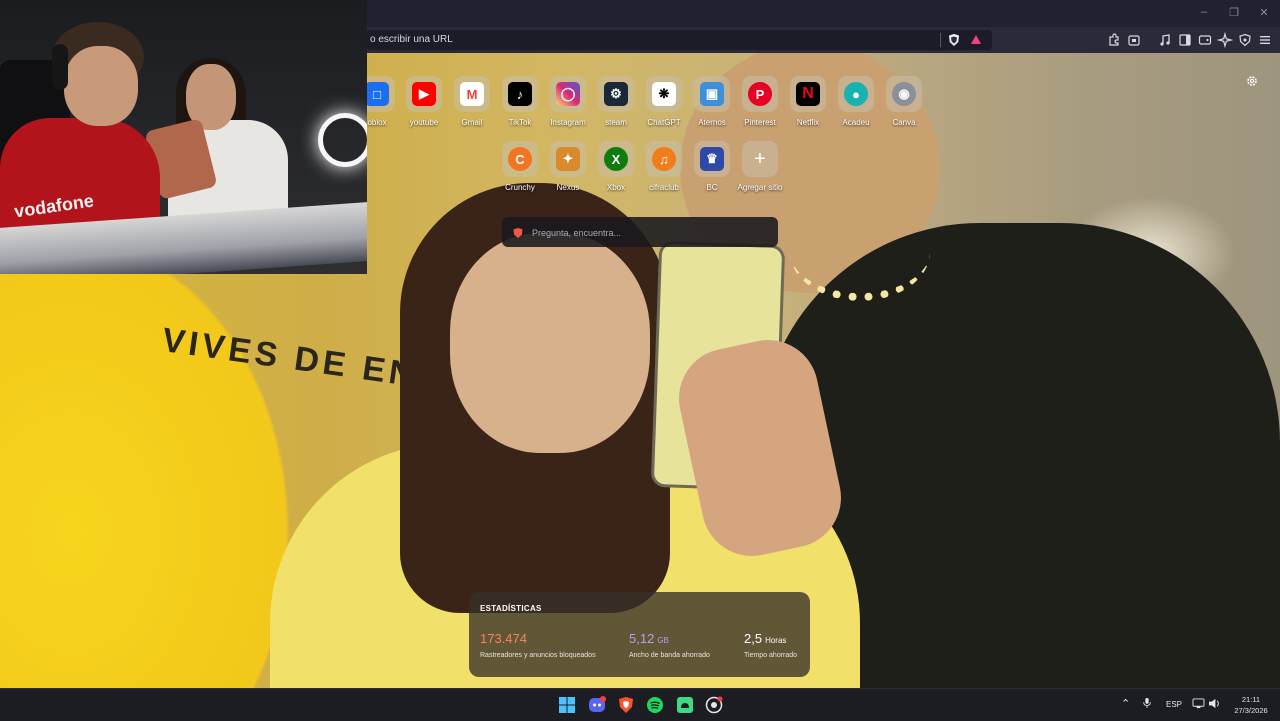  Describe the element at coordinates (940, 40) in the screenshot. I see `toolbar-divider` at that location.